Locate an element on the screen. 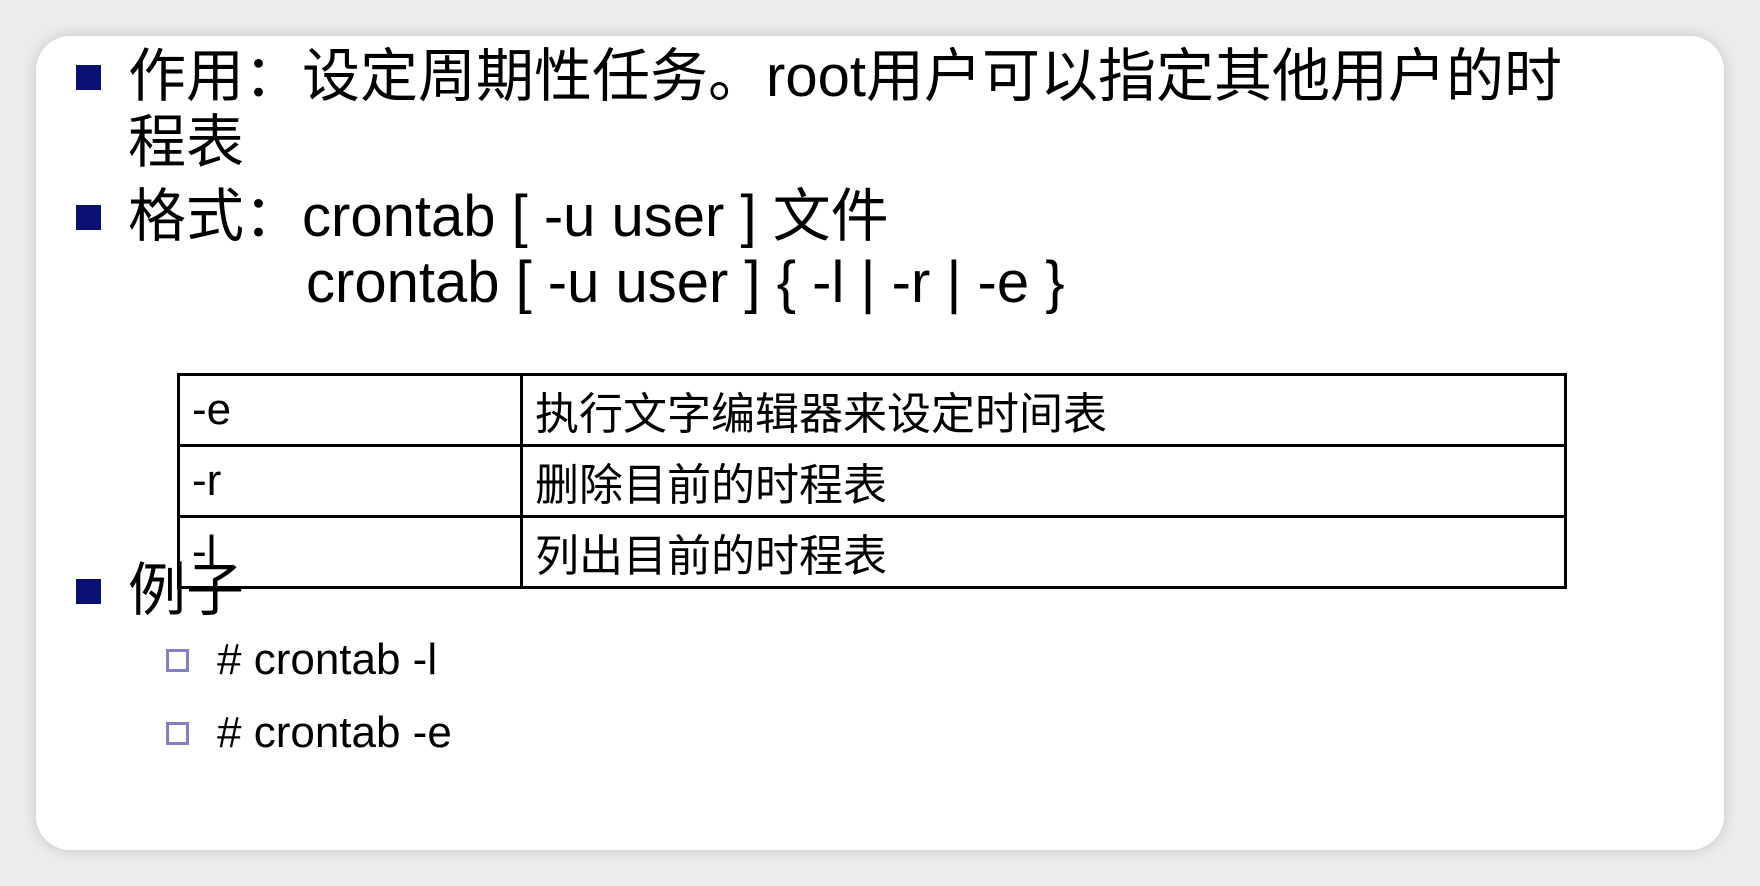 This screenshot has height=886, width=1760. table-row: -l 列出目前的时程表 is located at coordinates (872, 552).